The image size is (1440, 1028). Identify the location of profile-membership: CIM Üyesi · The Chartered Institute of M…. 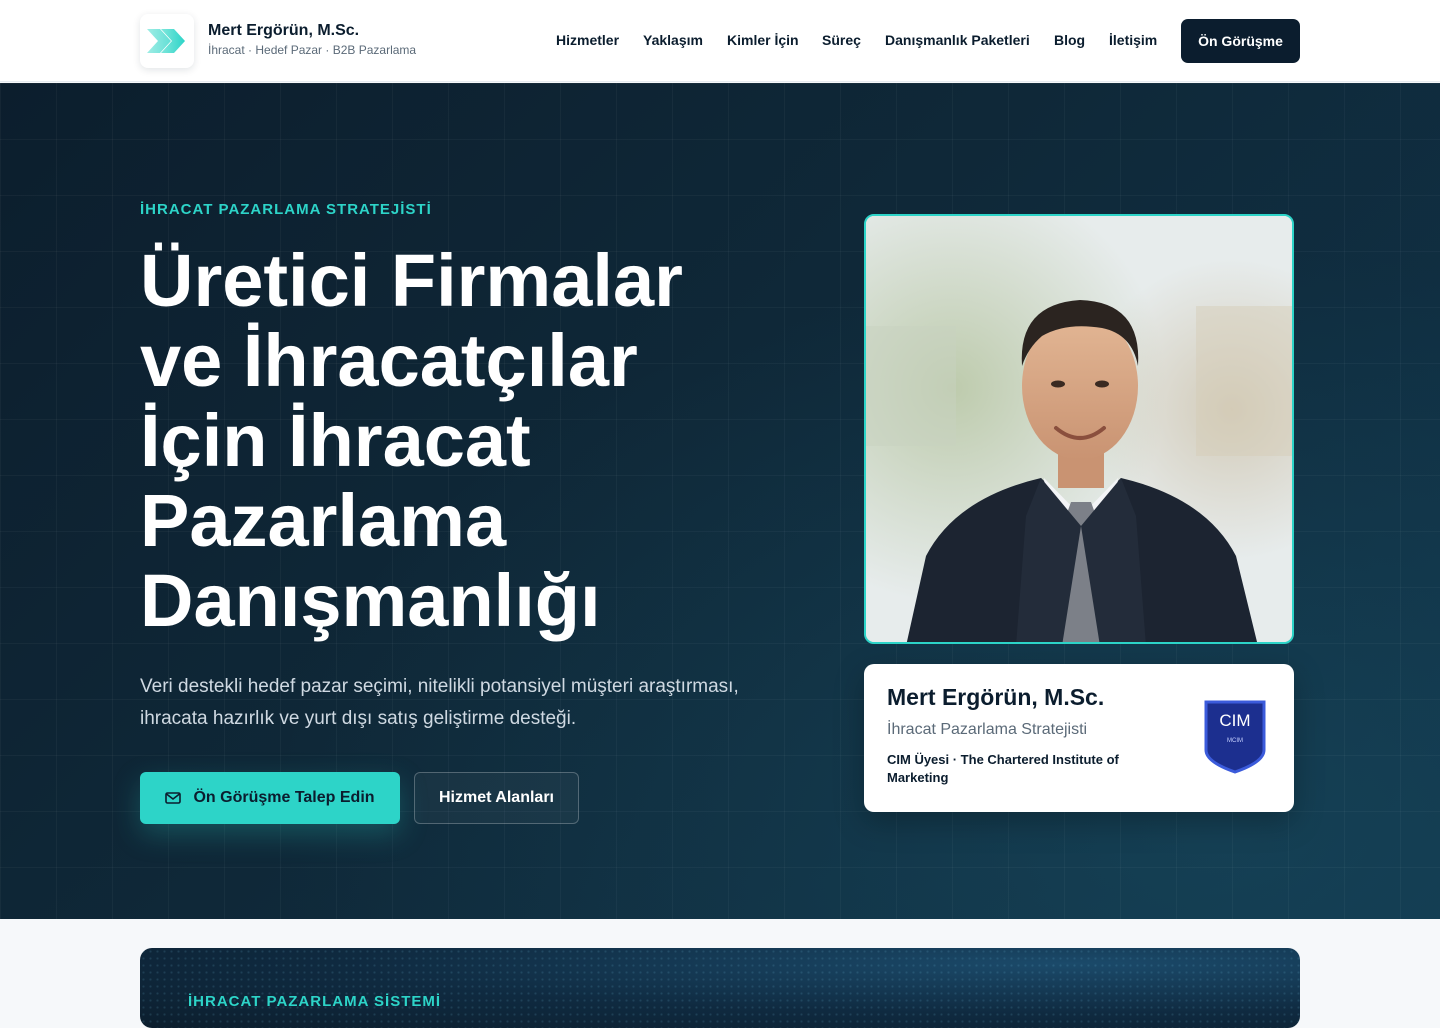
(1003, 768).